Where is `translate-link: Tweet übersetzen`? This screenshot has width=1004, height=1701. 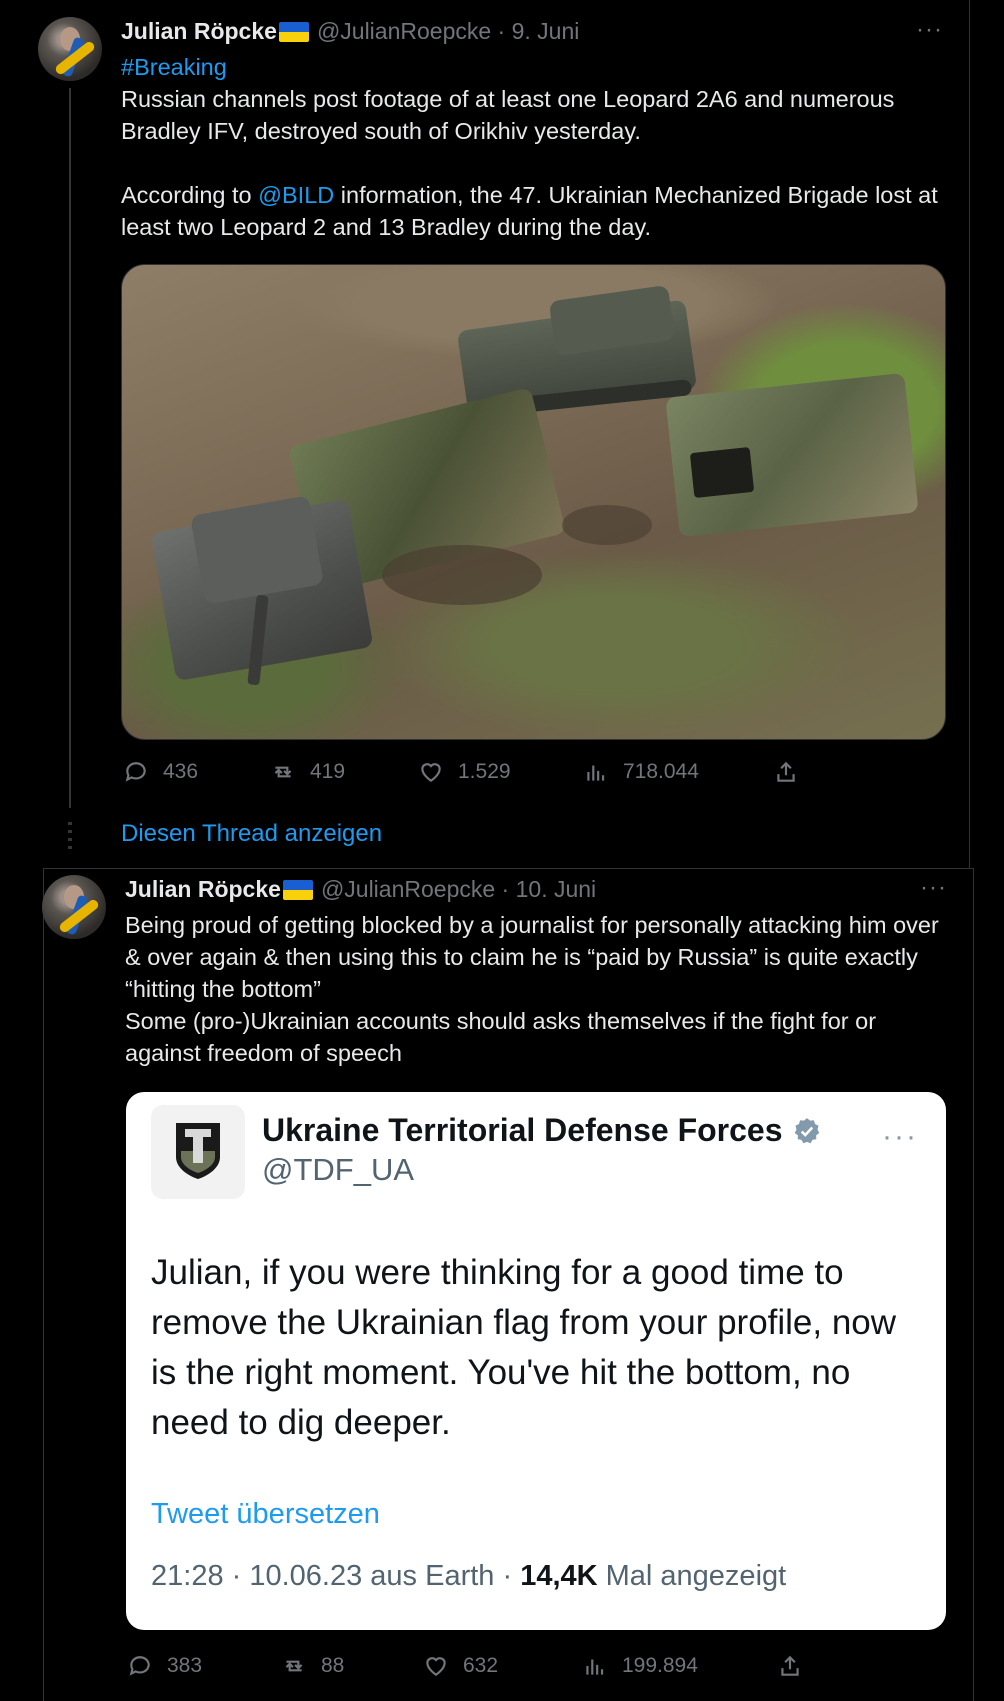 translate-link: Tweet übersetzen is located at coordinates (265, 1514).